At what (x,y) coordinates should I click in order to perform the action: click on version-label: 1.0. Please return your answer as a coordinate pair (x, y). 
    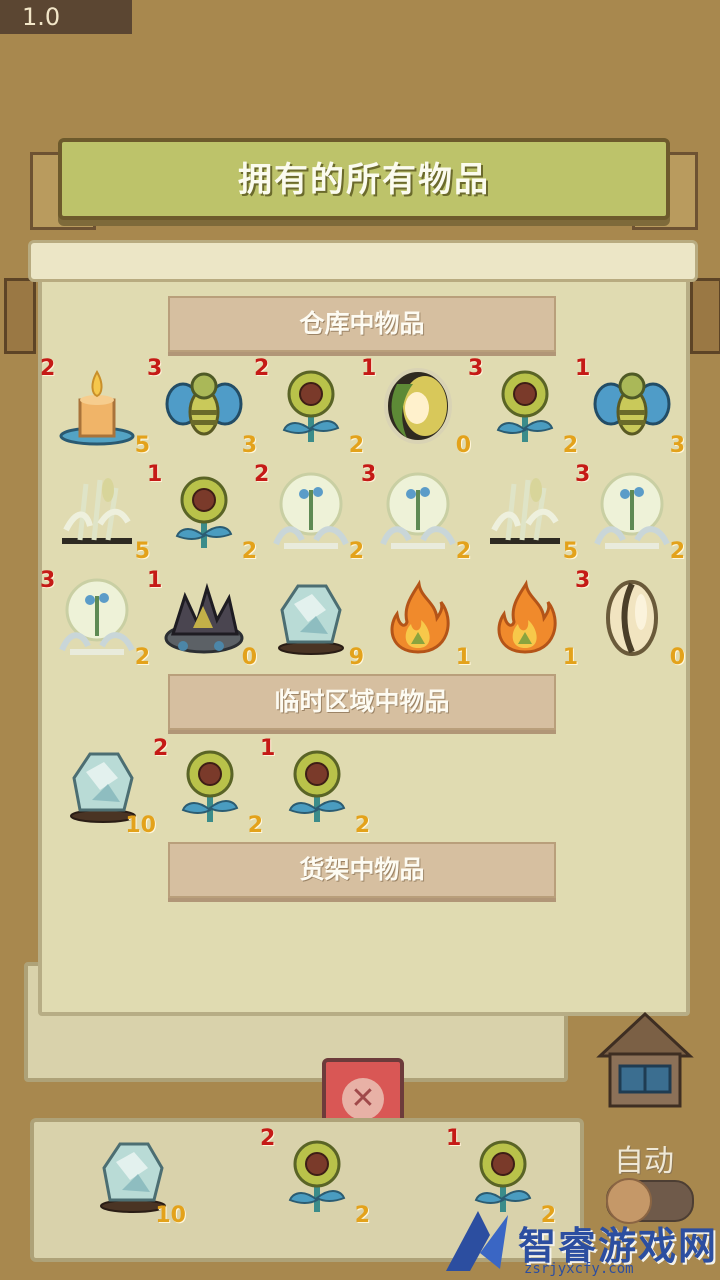
    Looking at the image, I should click on (66, 17).